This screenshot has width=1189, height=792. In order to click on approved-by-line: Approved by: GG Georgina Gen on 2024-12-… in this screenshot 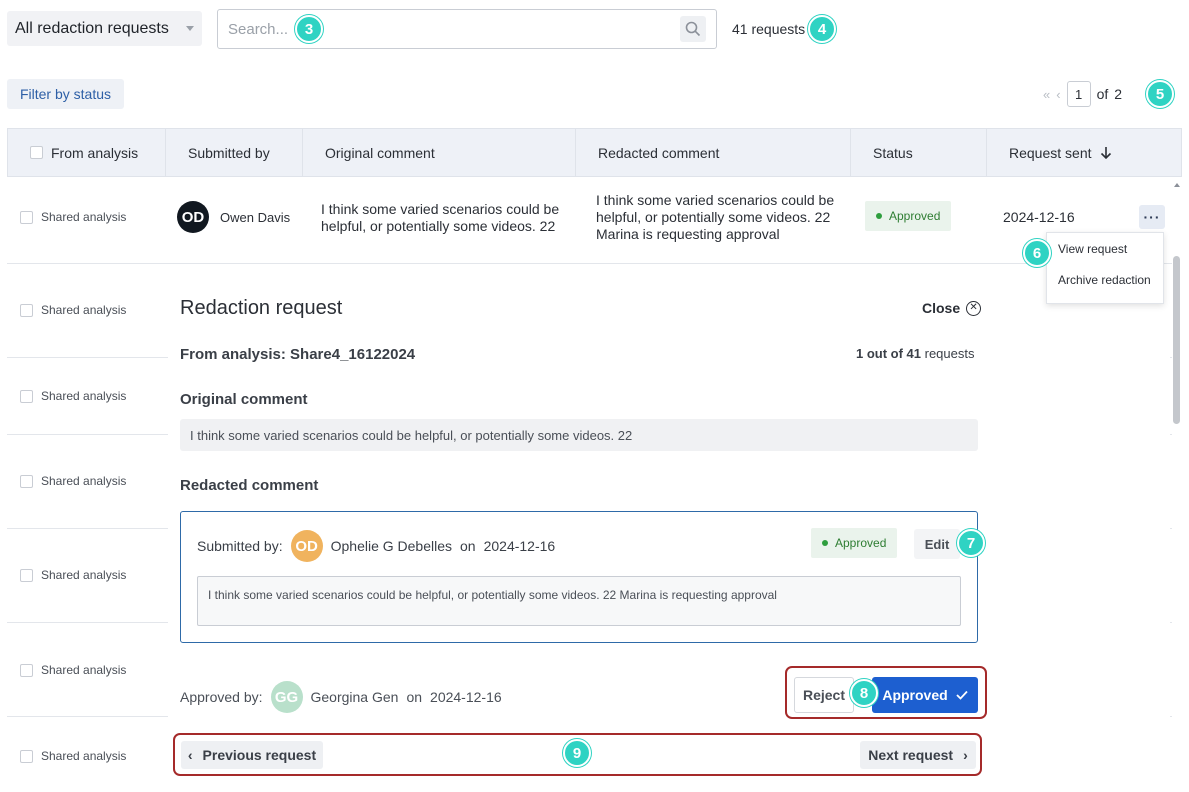, I will do `click(341, 697)`.